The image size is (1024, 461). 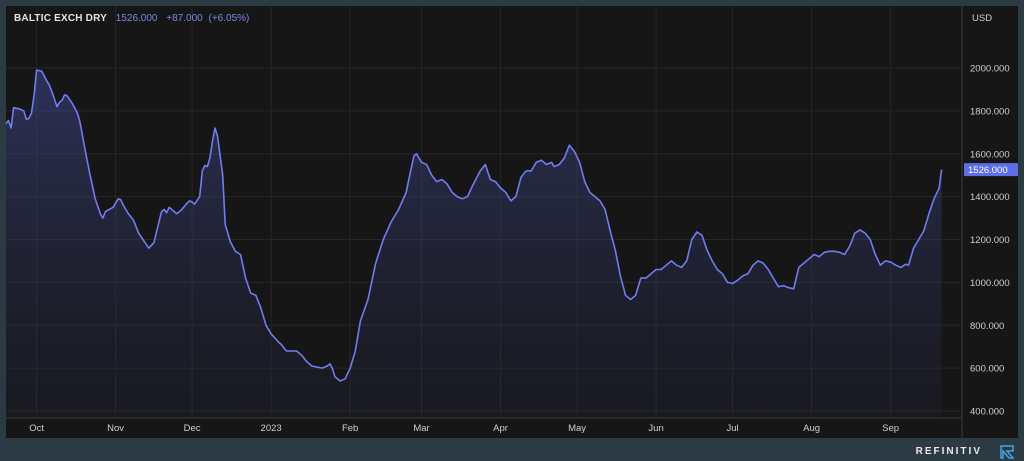 What do you see at coordinates (184, 18) in the screenshot?
I see `instrument-change: +87.000` at bounding box center [184, 18].